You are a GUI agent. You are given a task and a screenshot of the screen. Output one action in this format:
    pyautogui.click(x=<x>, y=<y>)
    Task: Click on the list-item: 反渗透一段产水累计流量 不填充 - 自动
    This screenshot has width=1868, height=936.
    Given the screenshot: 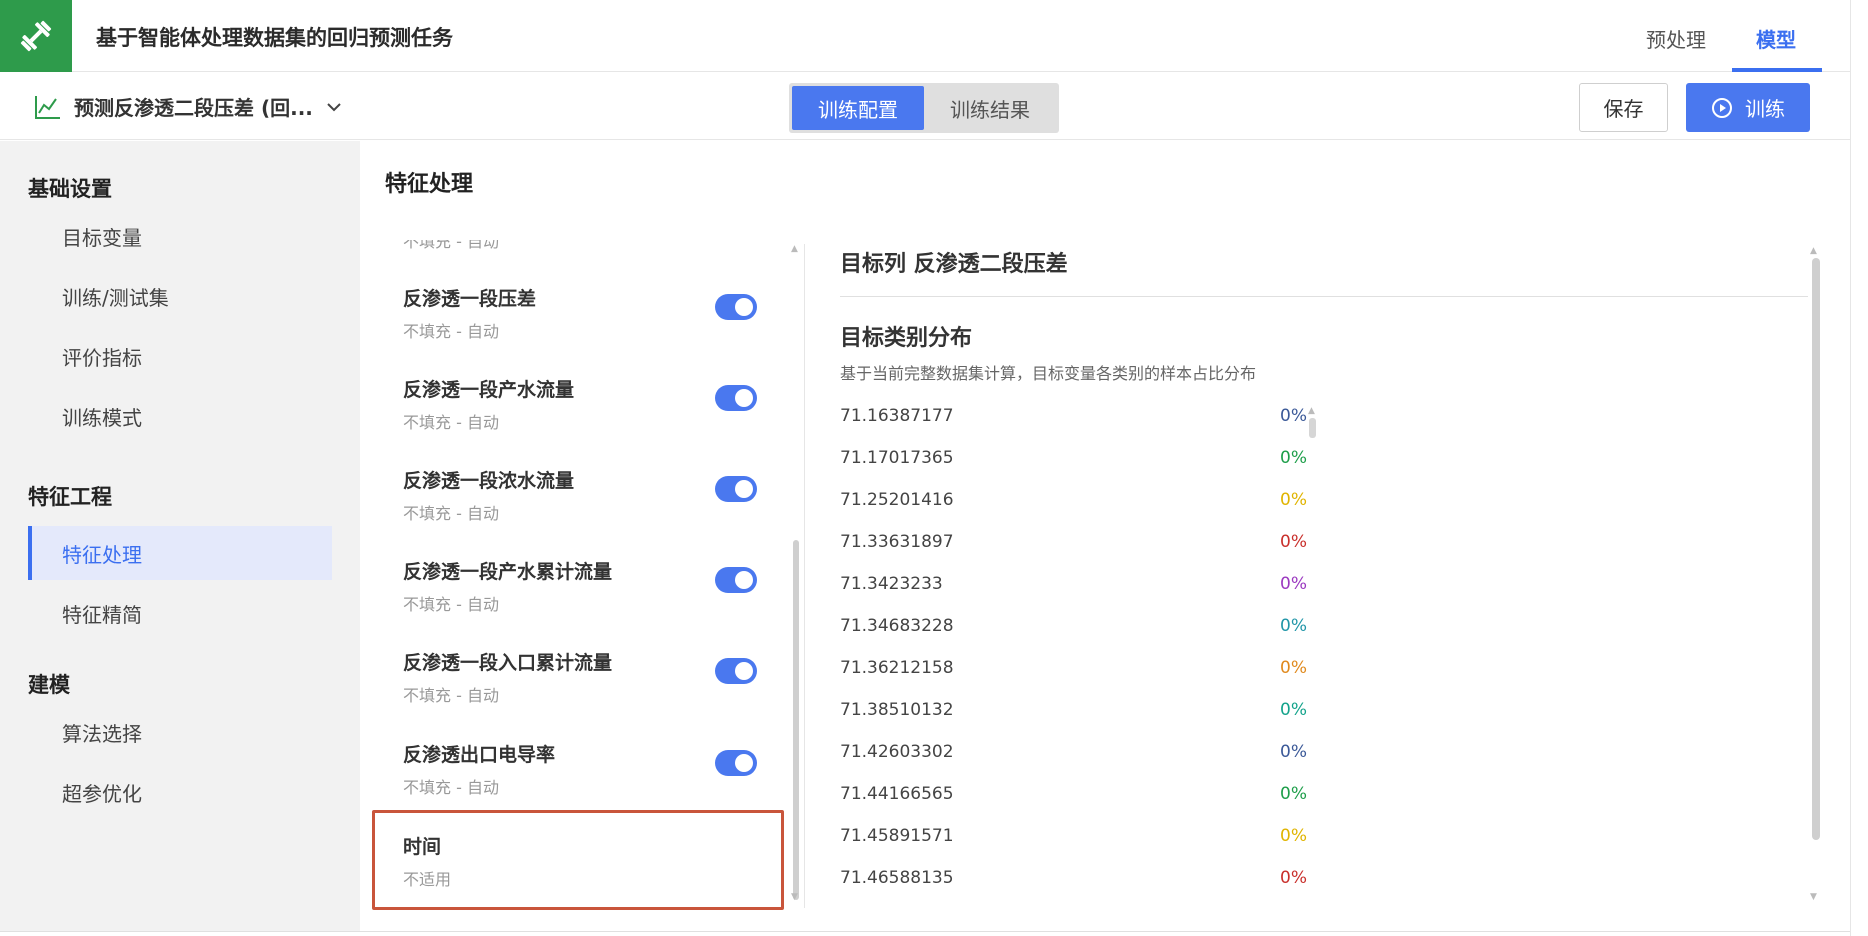 What is the action you would take?
    pyautogui.click(x=583, y=595)
    